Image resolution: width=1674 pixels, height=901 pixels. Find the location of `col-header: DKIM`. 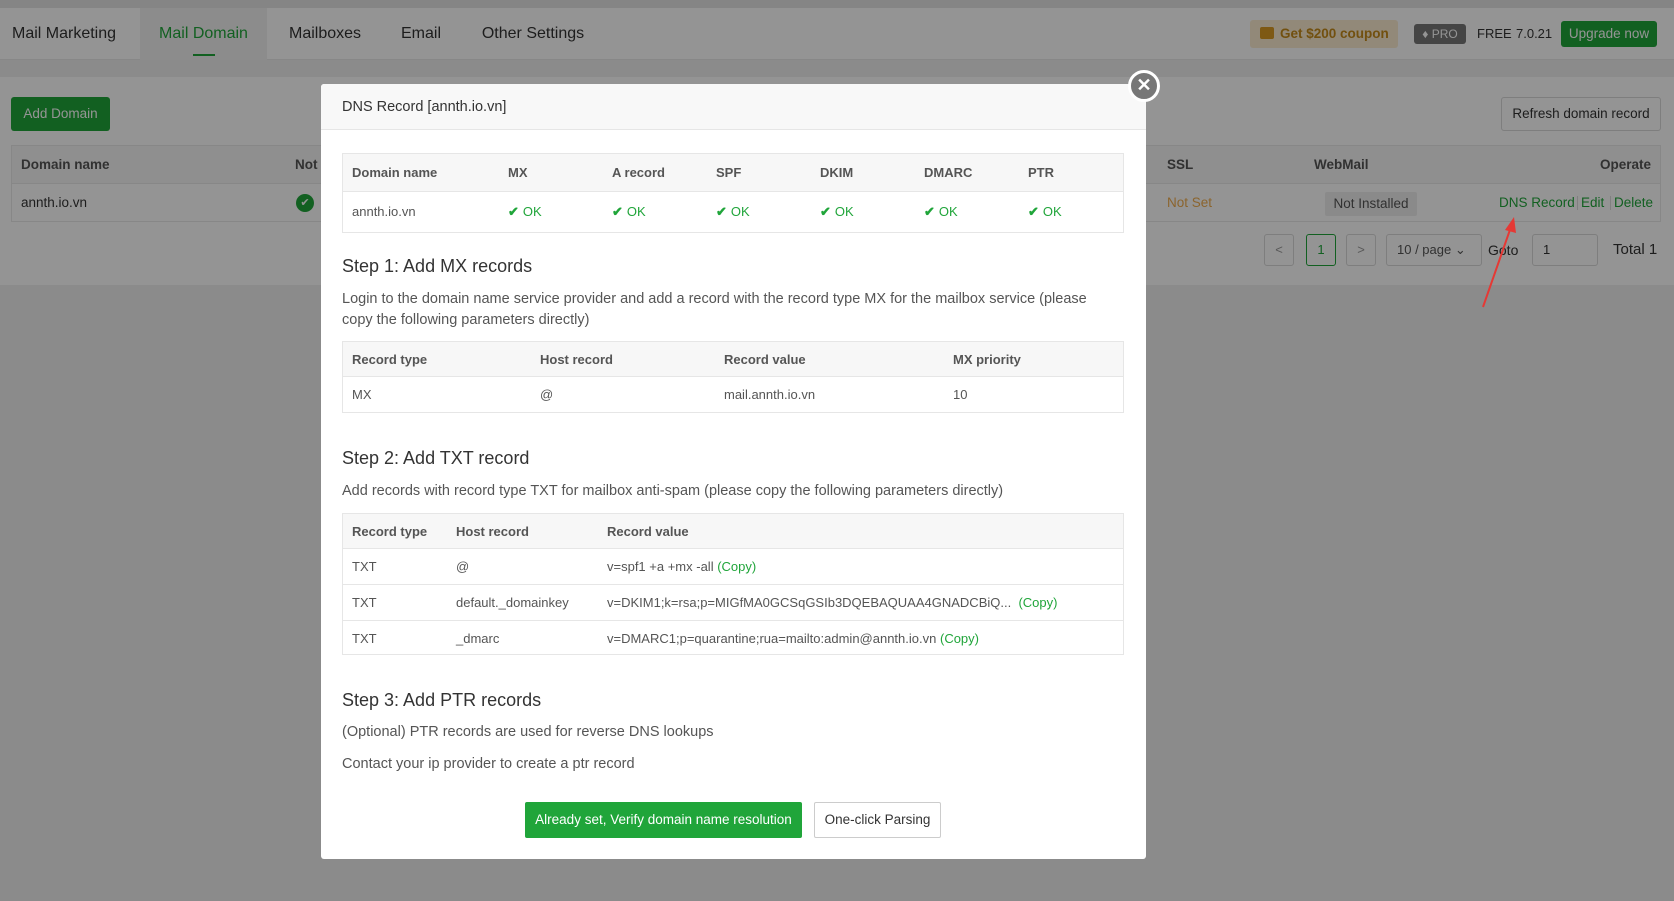

col-header: DKIM is located at coordinates (837, 172).